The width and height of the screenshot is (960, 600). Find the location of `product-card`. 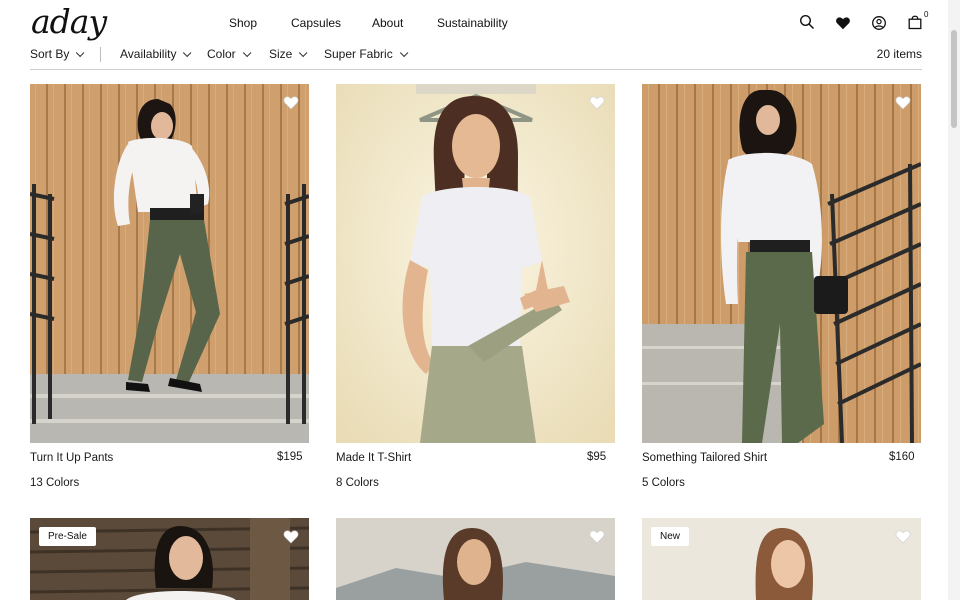

product-card is located at coordinates (475, 559).